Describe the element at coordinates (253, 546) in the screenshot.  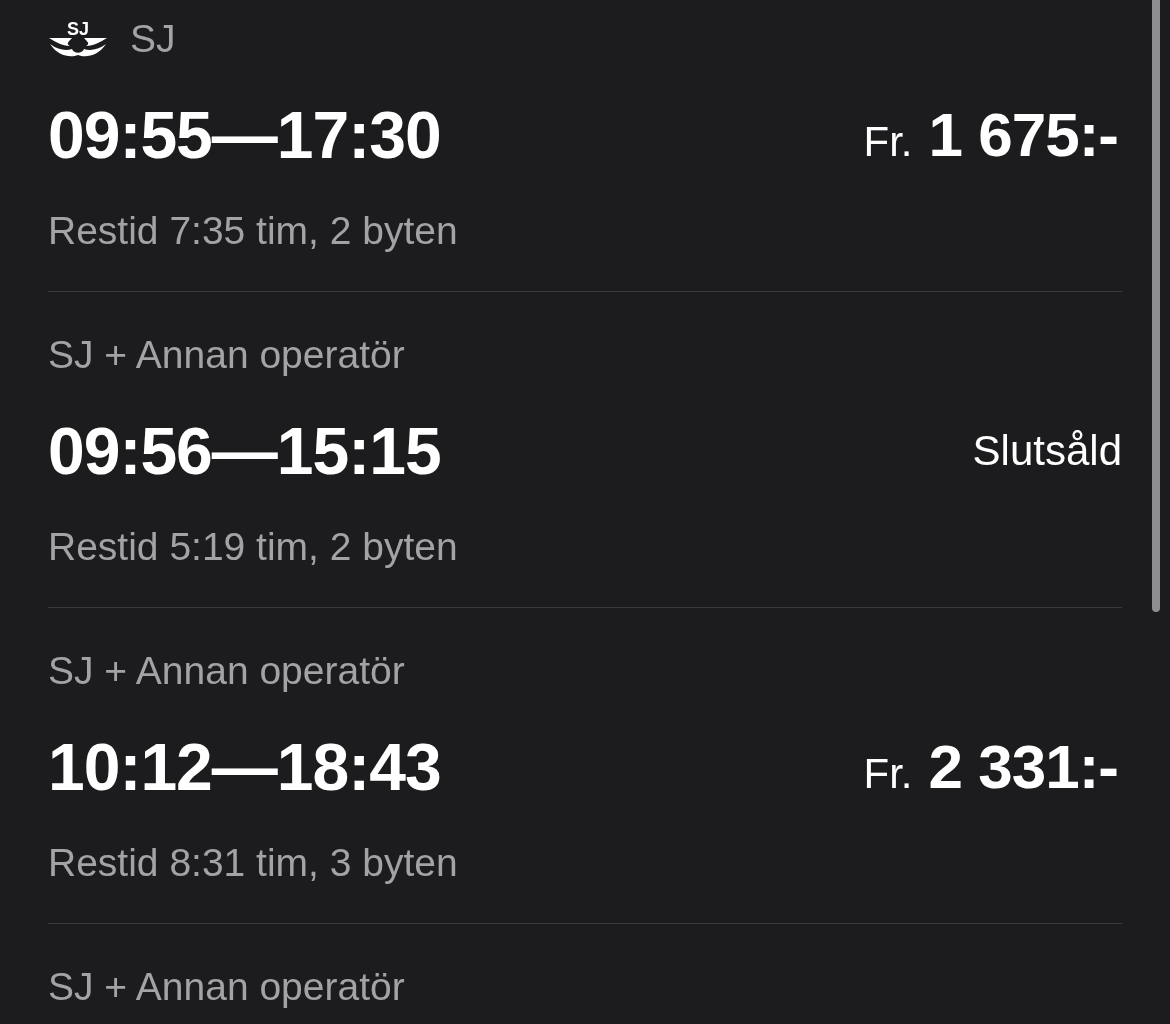
I see `travel-time-label: Restid 5:19 tim, 2 byten` at that location.